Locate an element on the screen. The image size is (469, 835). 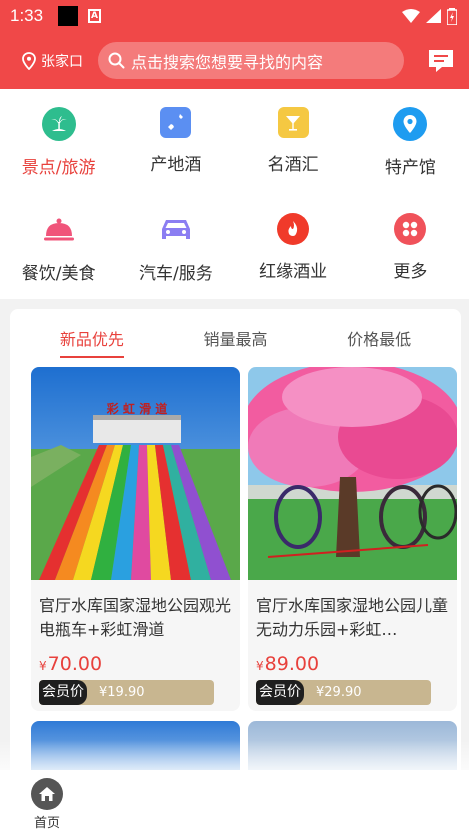
slide-sign-text: 彩 虹 滑 道 is located at coordinates (137, 408).